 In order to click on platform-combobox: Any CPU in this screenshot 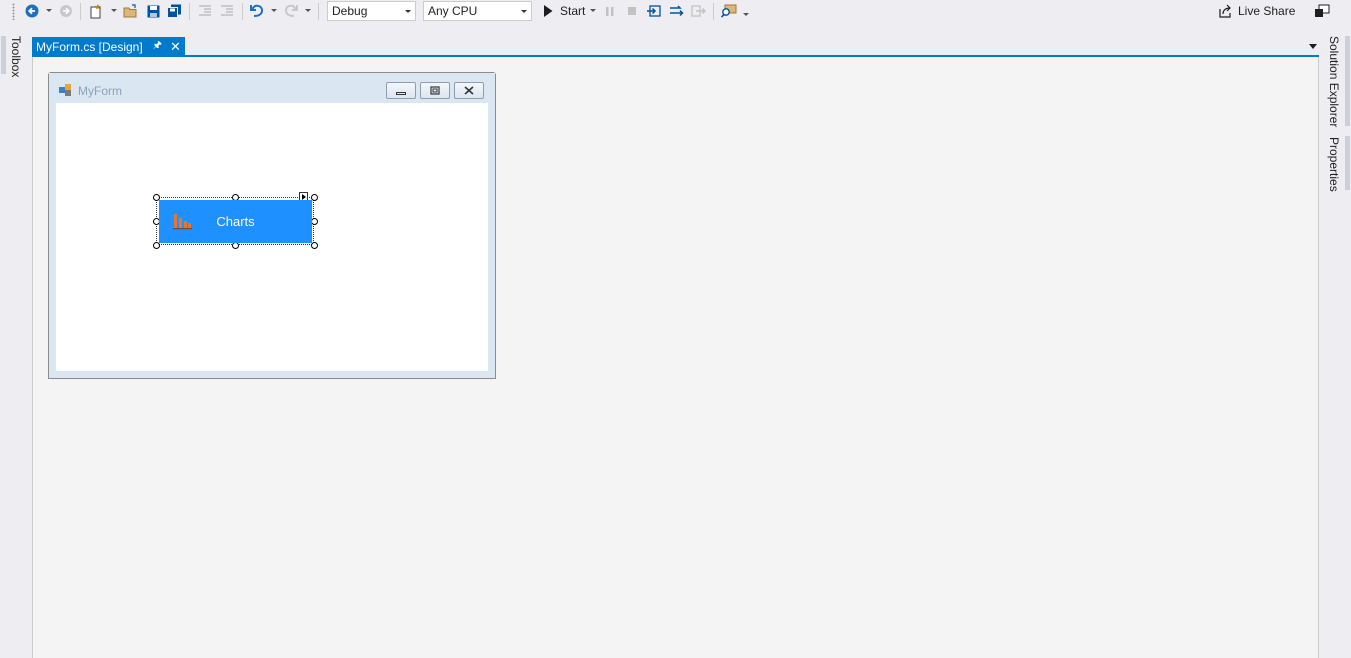, I will do `click(477, 11)`.